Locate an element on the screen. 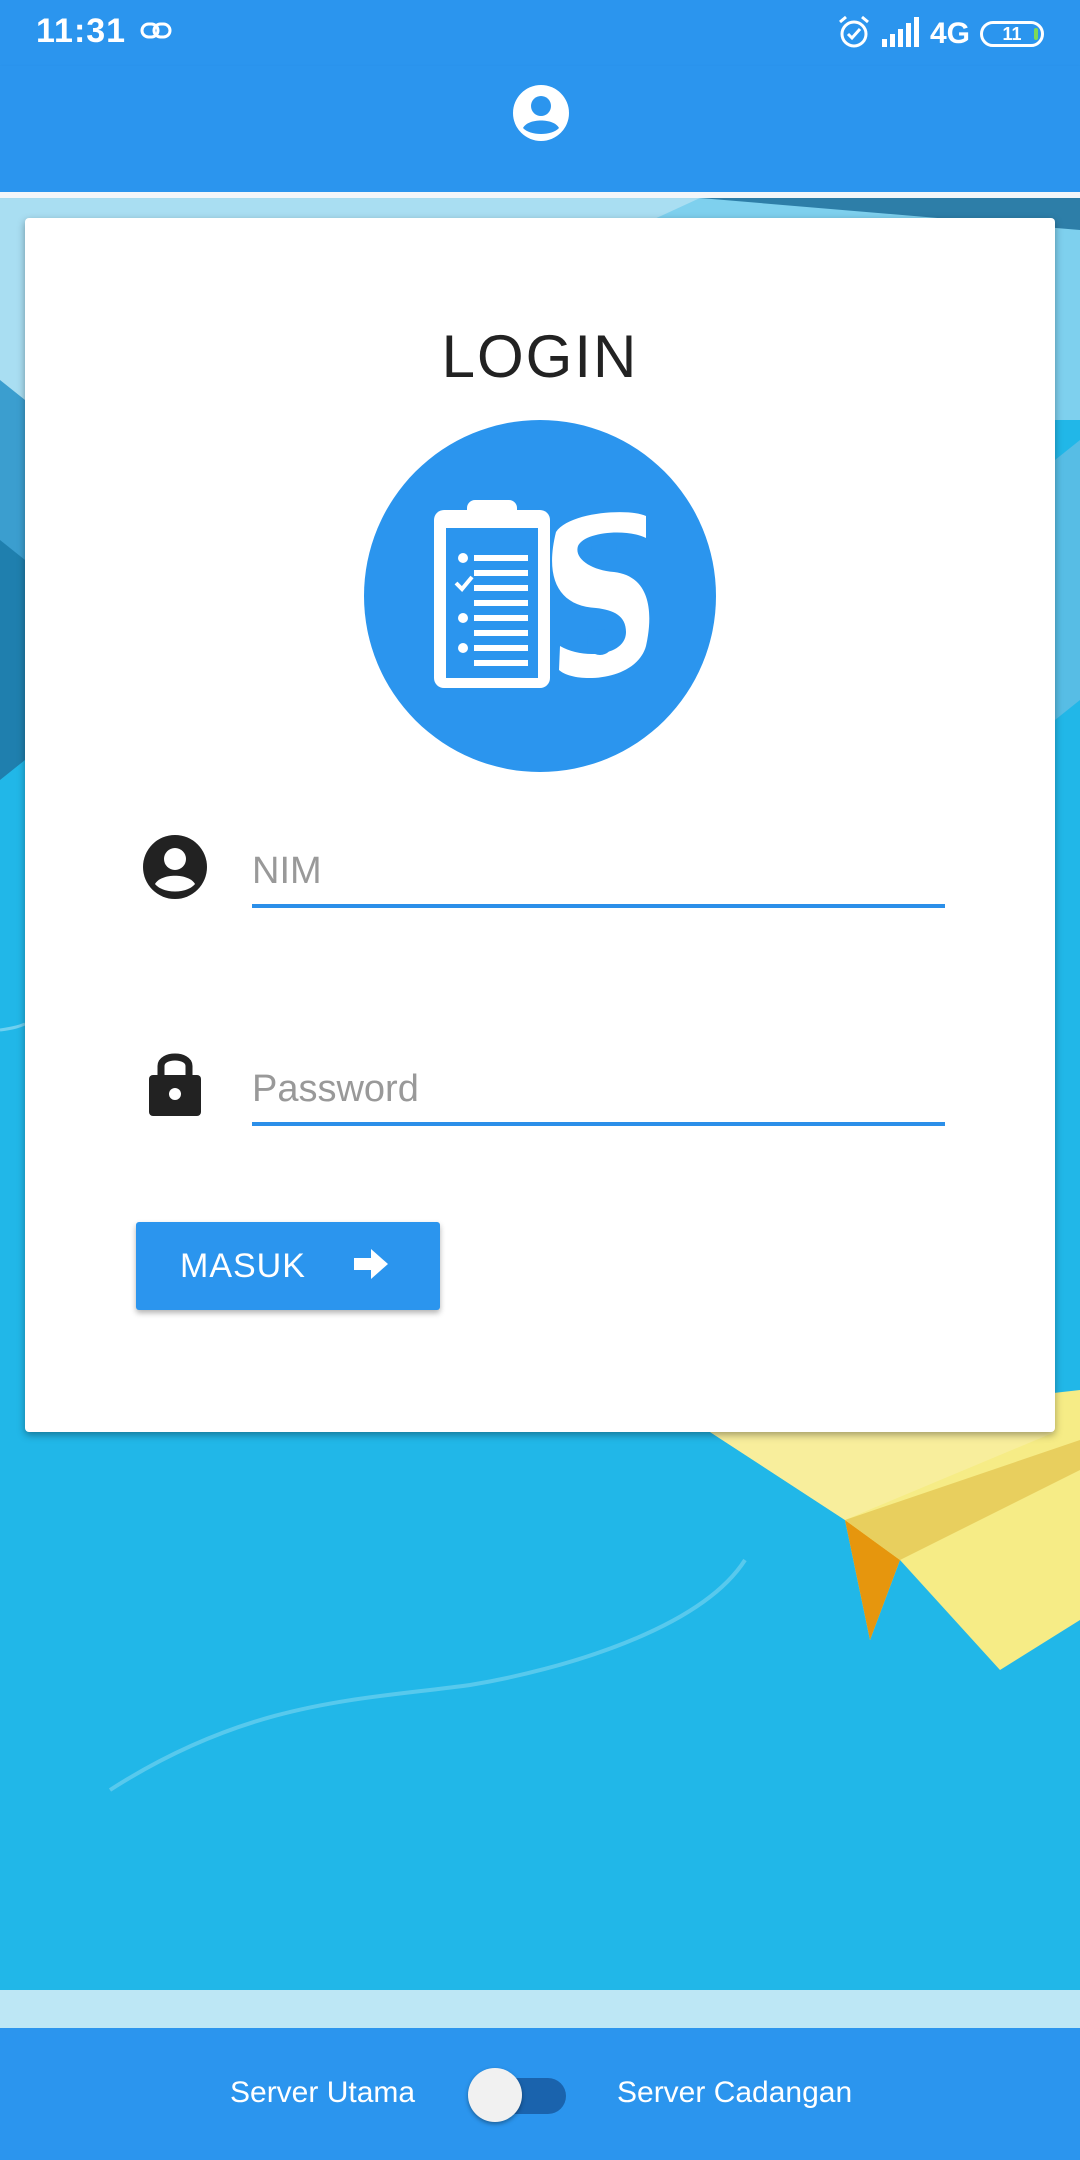 The image size is (1080, 2160). server-utama-label: Server Utama is located at coordinates (323, 2092).